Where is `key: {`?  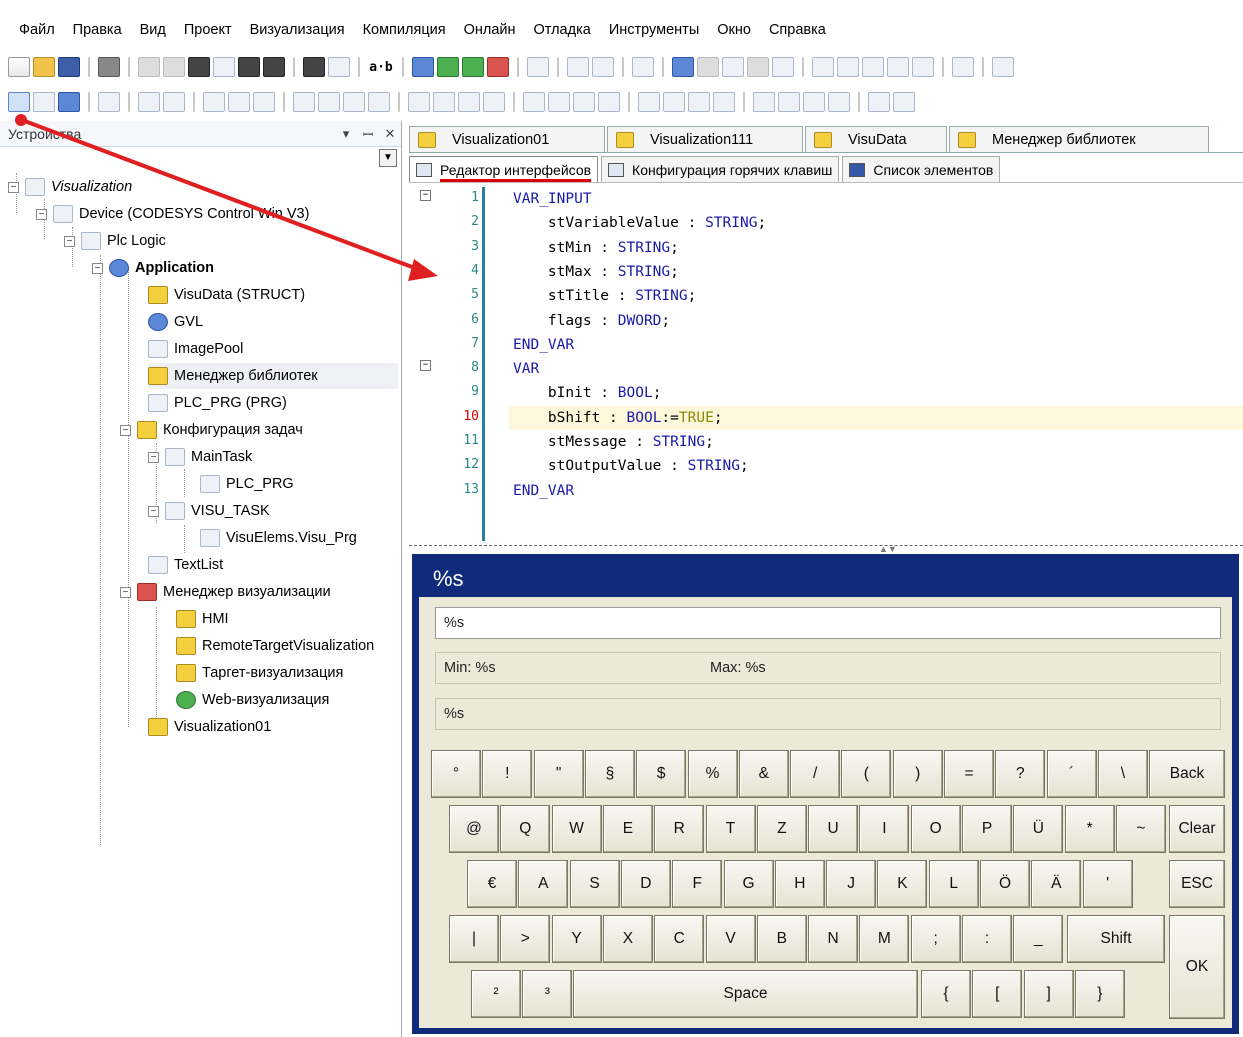
key: { is located at coordinates (946, 994).